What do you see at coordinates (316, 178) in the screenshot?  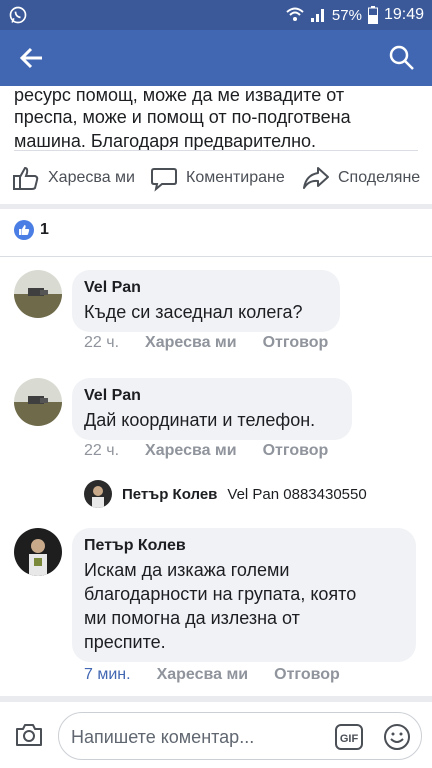 I see `share-arrow-icon` at bounding box center [316, 178].